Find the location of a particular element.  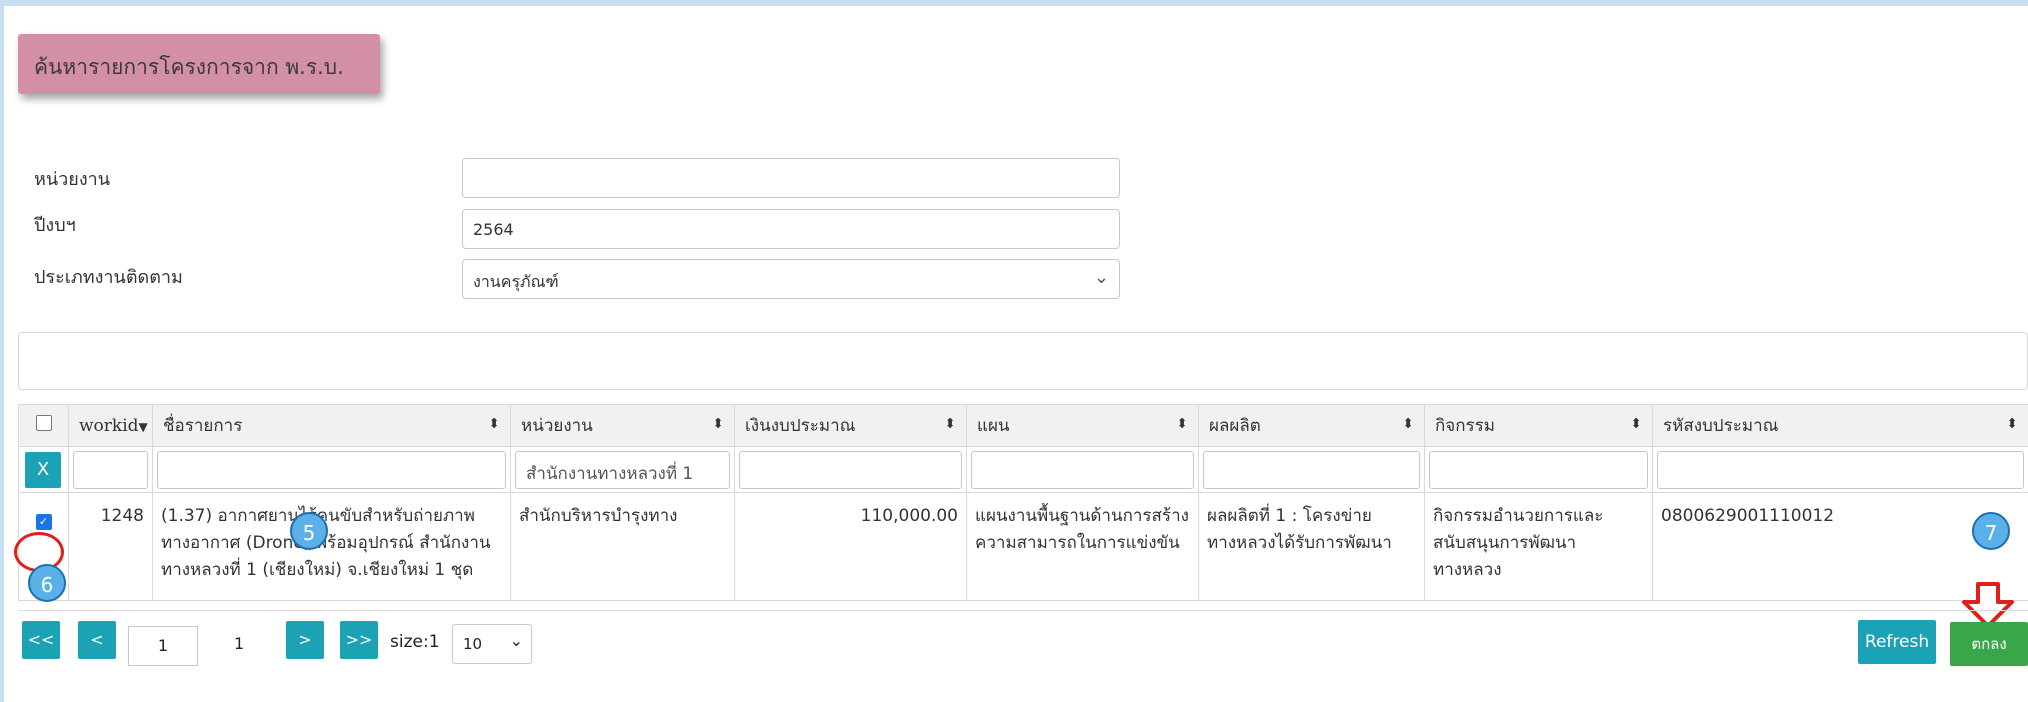

filter-output-input is located at coordinates (1311, 469).